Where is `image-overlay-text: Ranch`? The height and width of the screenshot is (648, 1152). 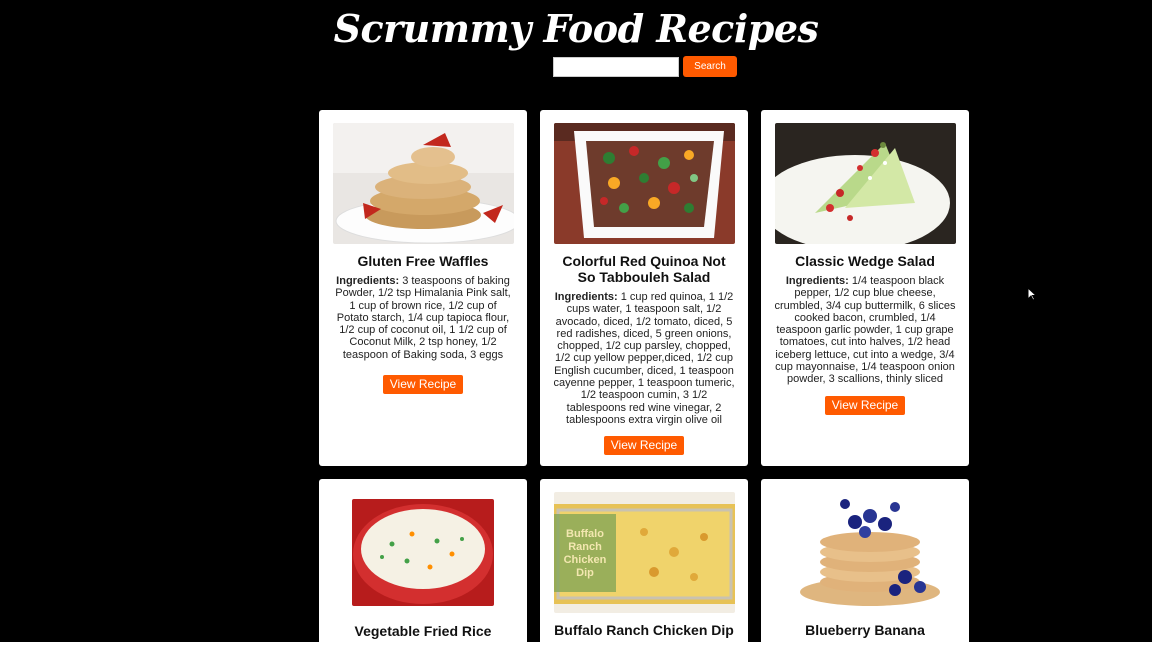
image-overlay-text: Ranch is located at coordinates (585, 547).